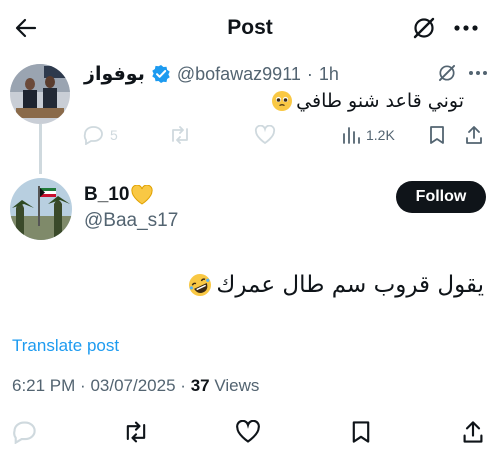  I want to click on analytics-icon, so click(351, 135).